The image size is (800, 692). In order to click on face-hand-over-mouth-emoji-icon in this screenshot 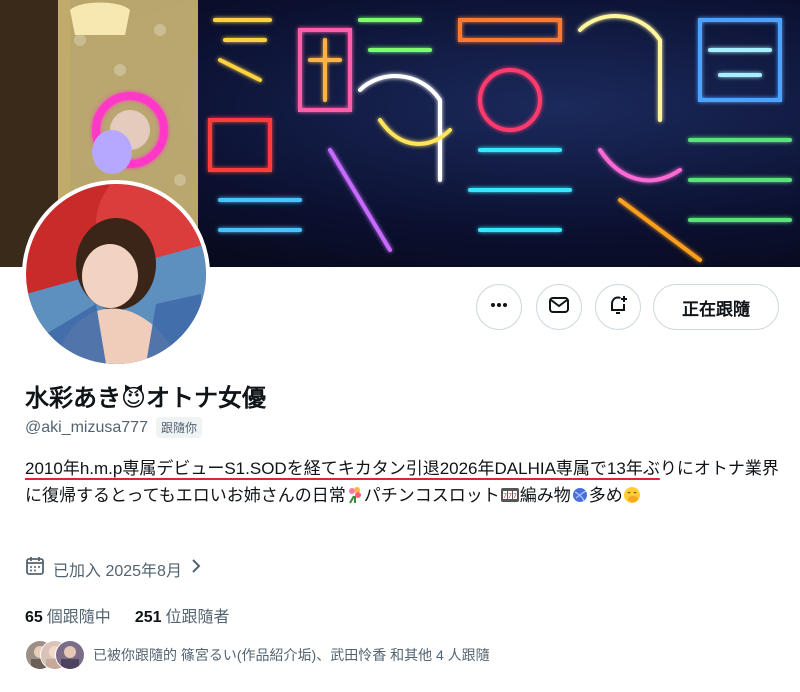, I will do `click(632, 498)`.